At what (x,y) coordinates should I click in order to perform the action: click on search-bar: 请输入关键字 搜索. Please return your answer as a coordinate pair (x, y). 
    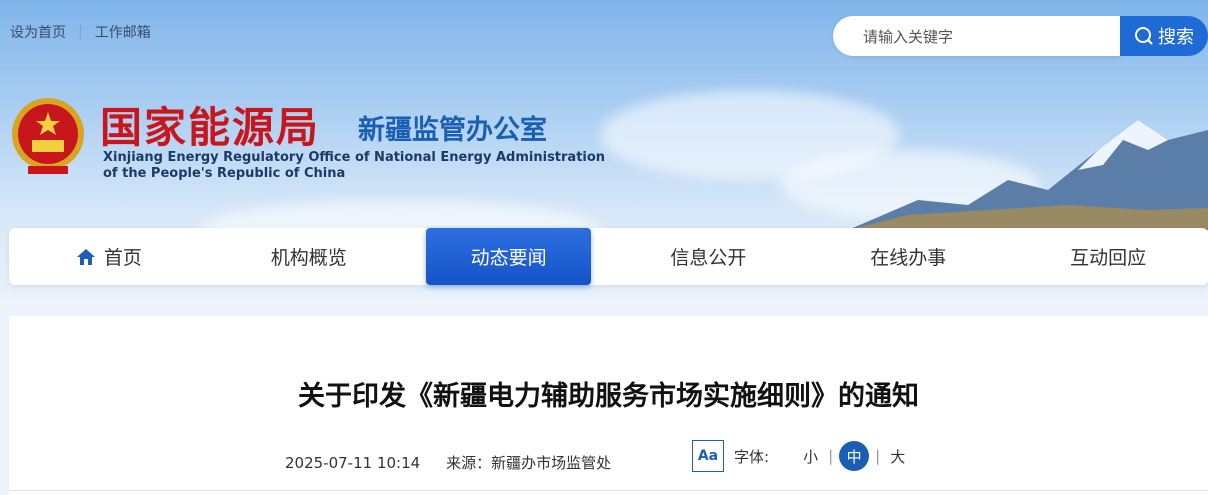
    Looking at the image, I should click on (1020, 36).